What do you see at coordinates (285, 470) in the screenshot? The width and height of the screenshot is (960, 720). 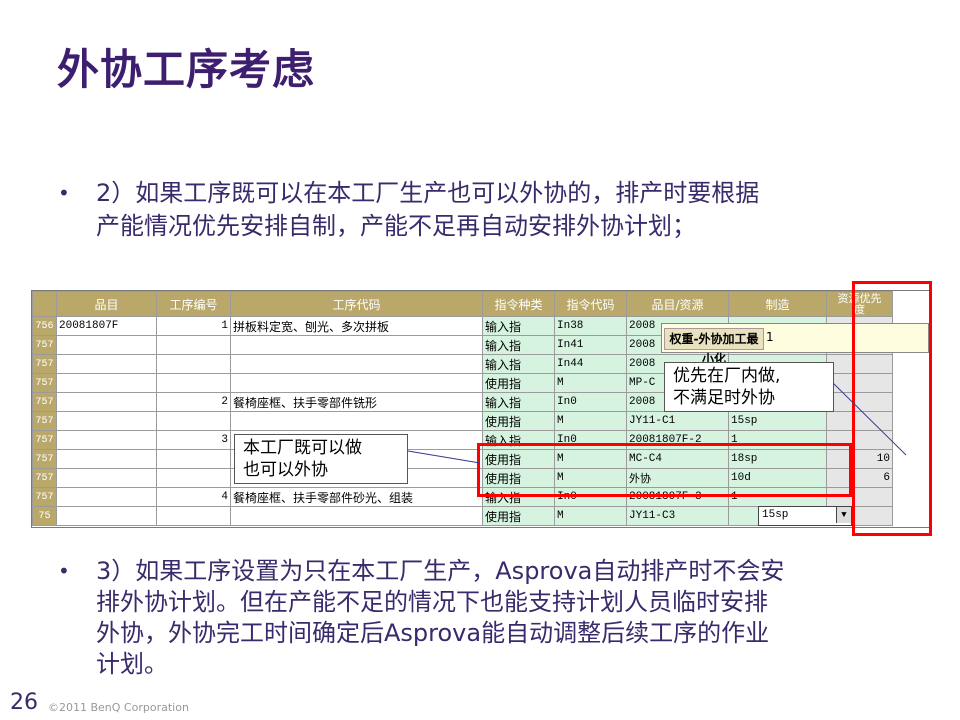 I see `callout-line: 也可以外协` at bounding box center [285, 470].